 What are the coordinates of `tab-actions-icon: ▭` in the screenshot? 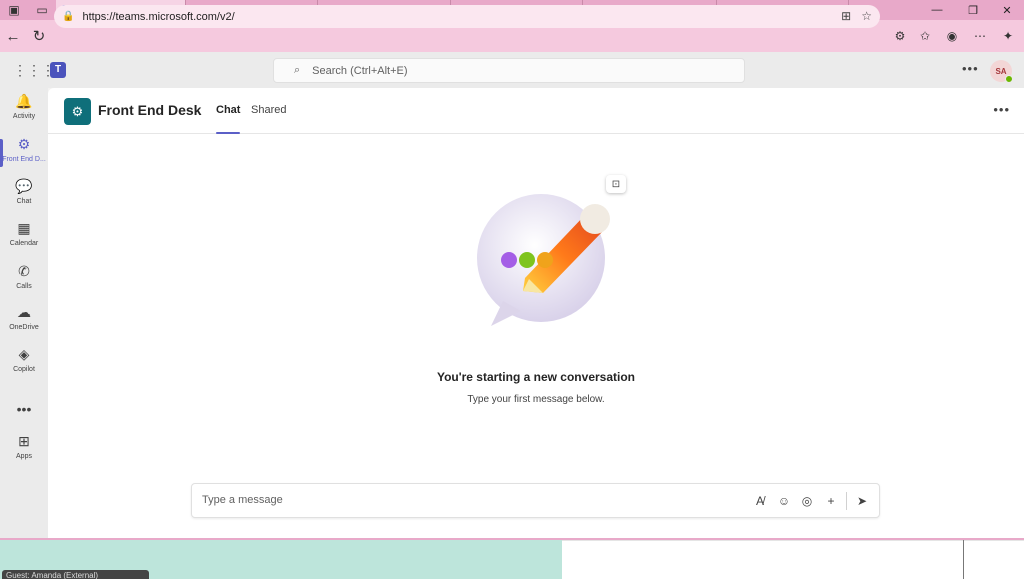 It's located at (42, 10).